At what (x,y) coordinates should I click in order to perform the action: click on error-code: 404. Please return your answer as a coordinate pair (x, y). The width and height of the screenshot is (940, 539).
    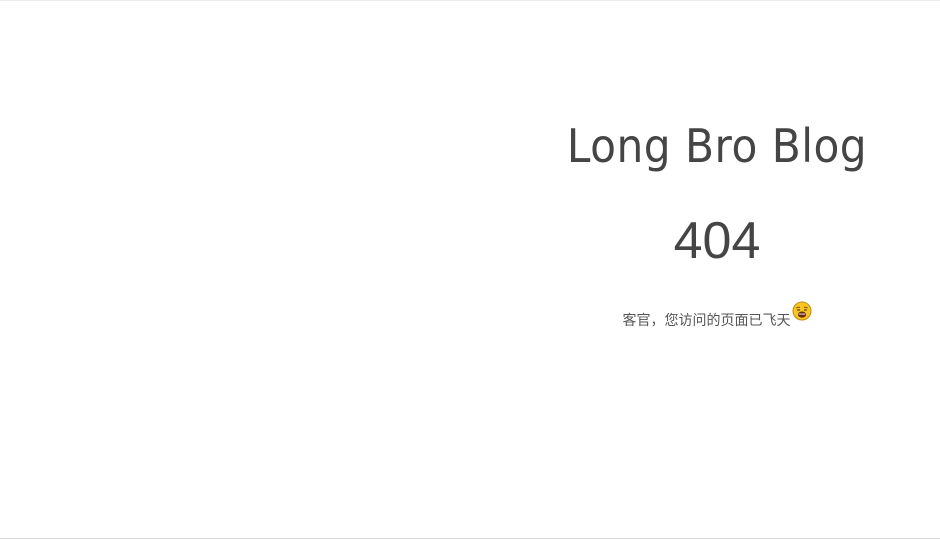
    Looking at the image, I should click on (717, 241).